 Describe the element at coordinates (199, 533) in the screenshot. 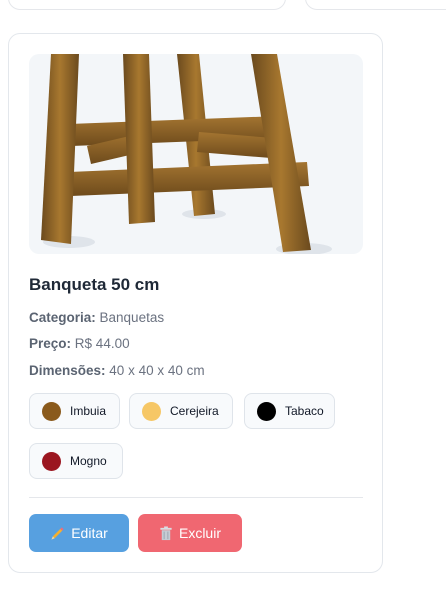

I see `delete-label: Excluir` at that location.